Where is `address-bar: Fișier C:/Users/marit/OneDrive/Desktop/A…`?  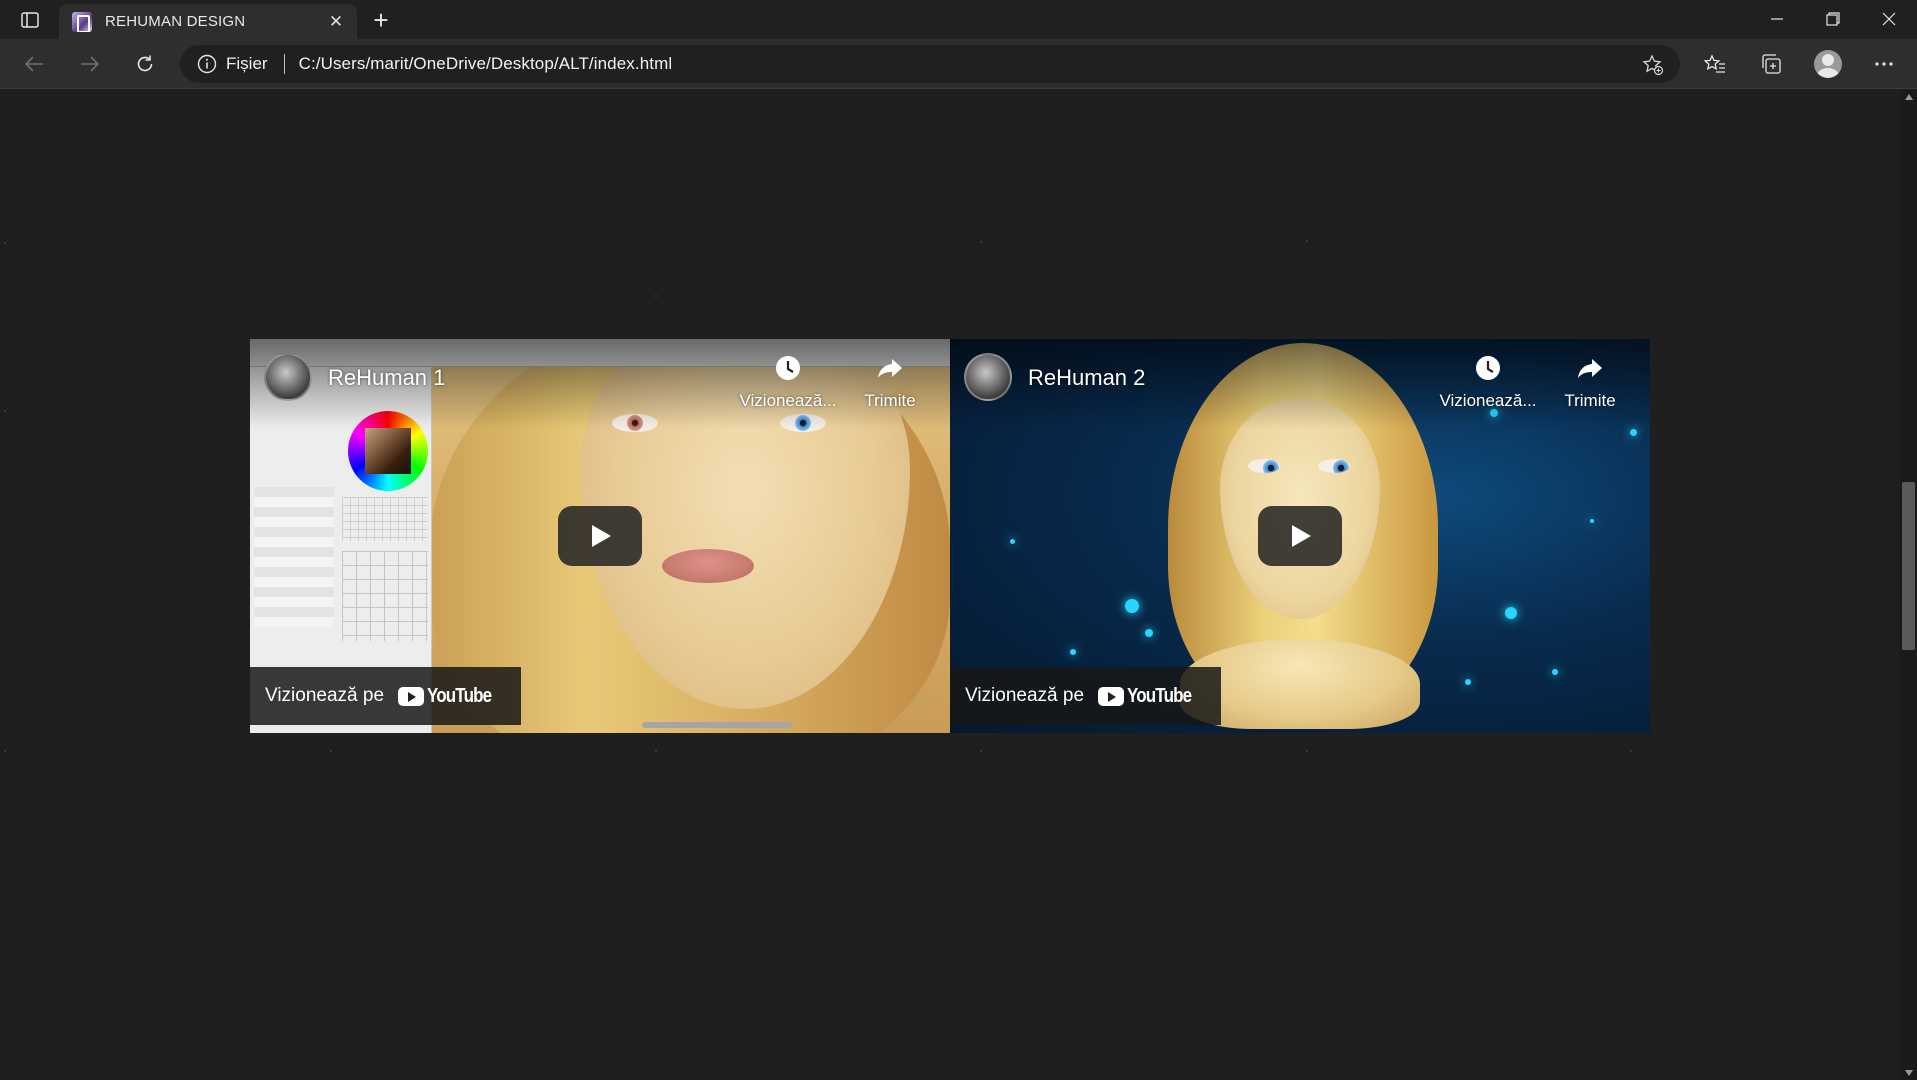
address-bar: Fișier C:/Users/marit/OneDrive/Desktop/A… is located at coordinates (930, 64).